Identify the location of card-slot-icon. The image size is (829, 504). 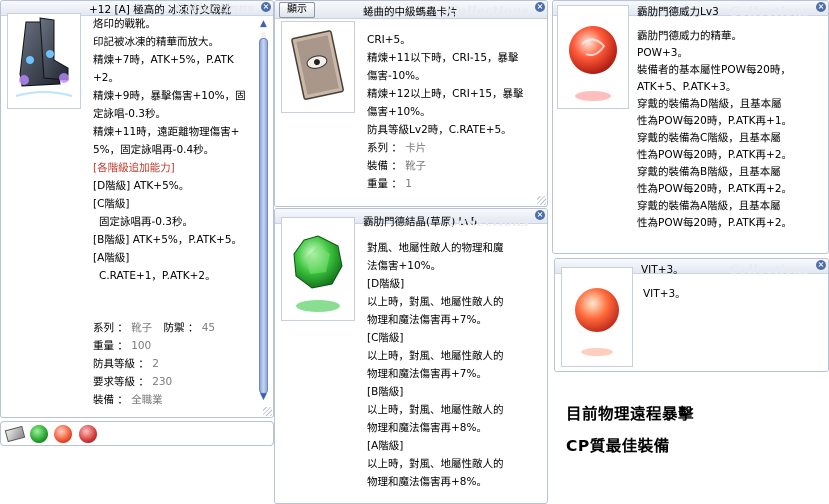
(15, 434).